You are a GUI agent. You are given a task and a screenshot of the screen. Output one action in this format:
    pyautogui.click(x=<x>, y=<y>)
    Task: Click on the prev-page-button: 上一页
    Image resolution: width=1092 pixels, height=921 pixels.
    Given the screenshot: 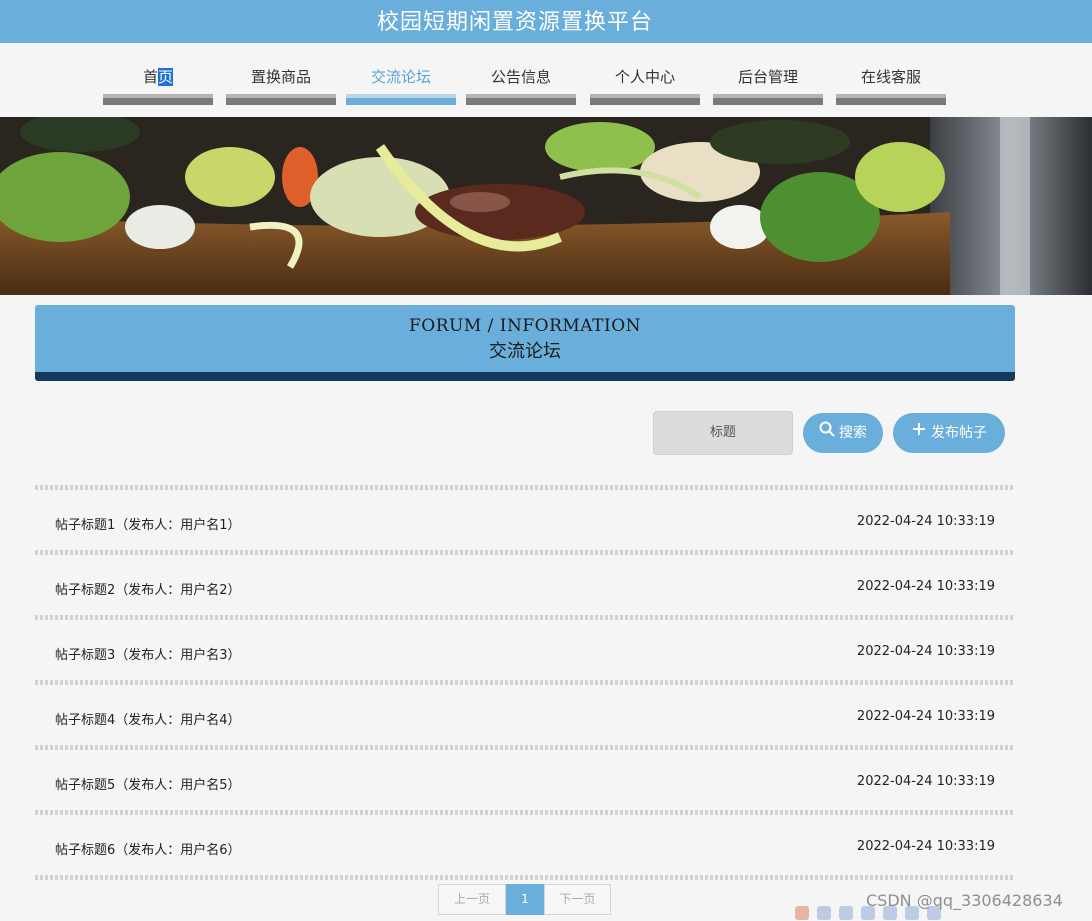 What is the action you would take?
    pyautogui.click(x=472, y=899)
    